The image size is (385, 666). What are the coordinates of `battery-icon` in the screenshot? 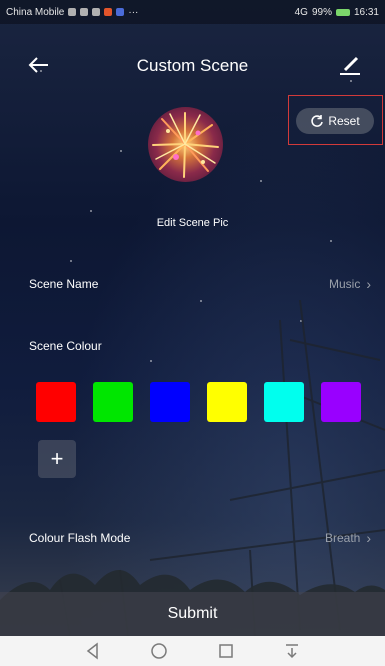 It's located at (342, 12).